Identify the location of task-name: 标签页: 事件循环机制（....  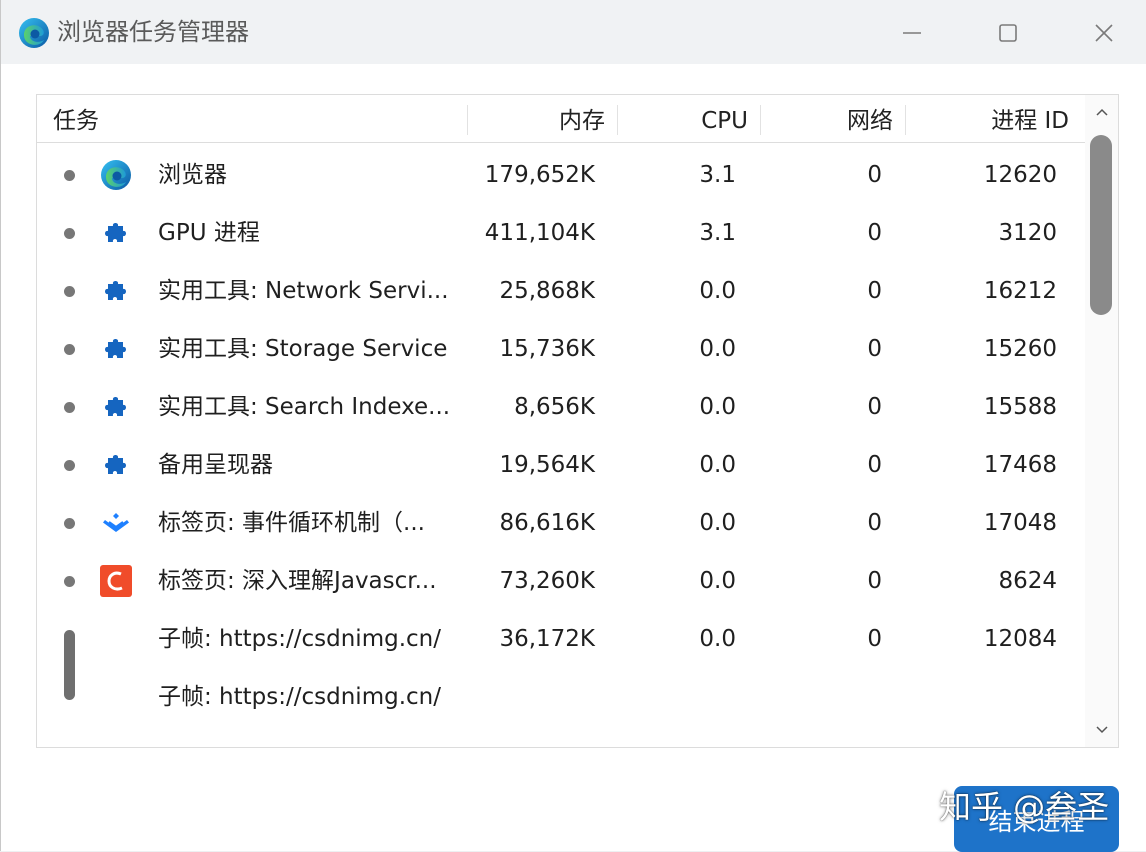
(291, 523).